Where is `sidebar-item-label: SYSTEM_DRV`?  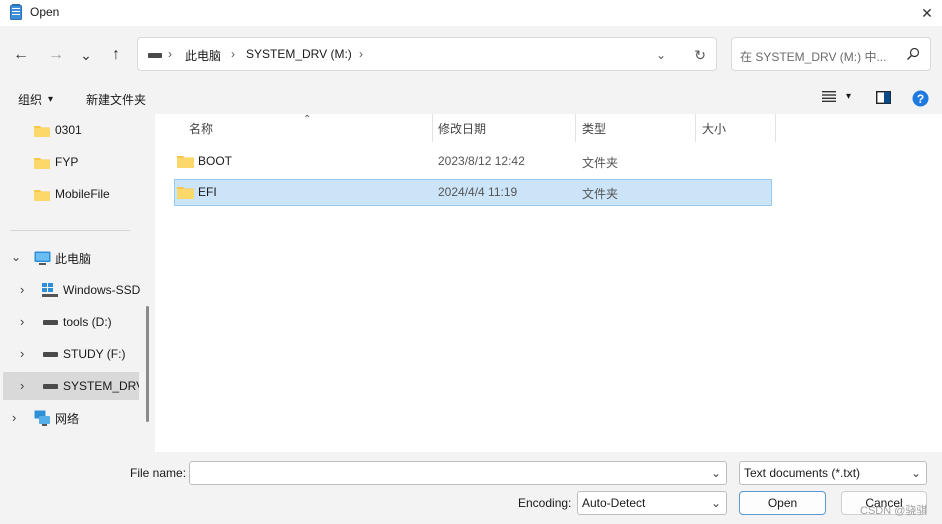
sidebar-item-label: SYSTEM_DRV is located at coordinates (101, 386).